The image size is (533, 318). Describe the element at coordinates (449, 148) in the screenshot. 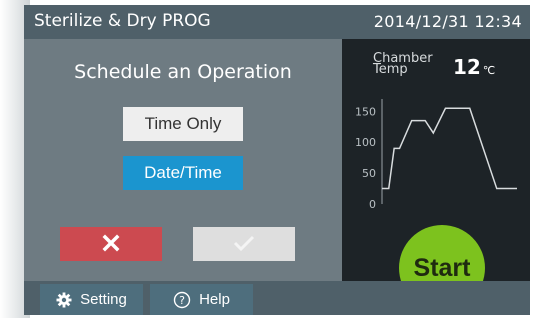

I see `temperature-series-line` at that location.